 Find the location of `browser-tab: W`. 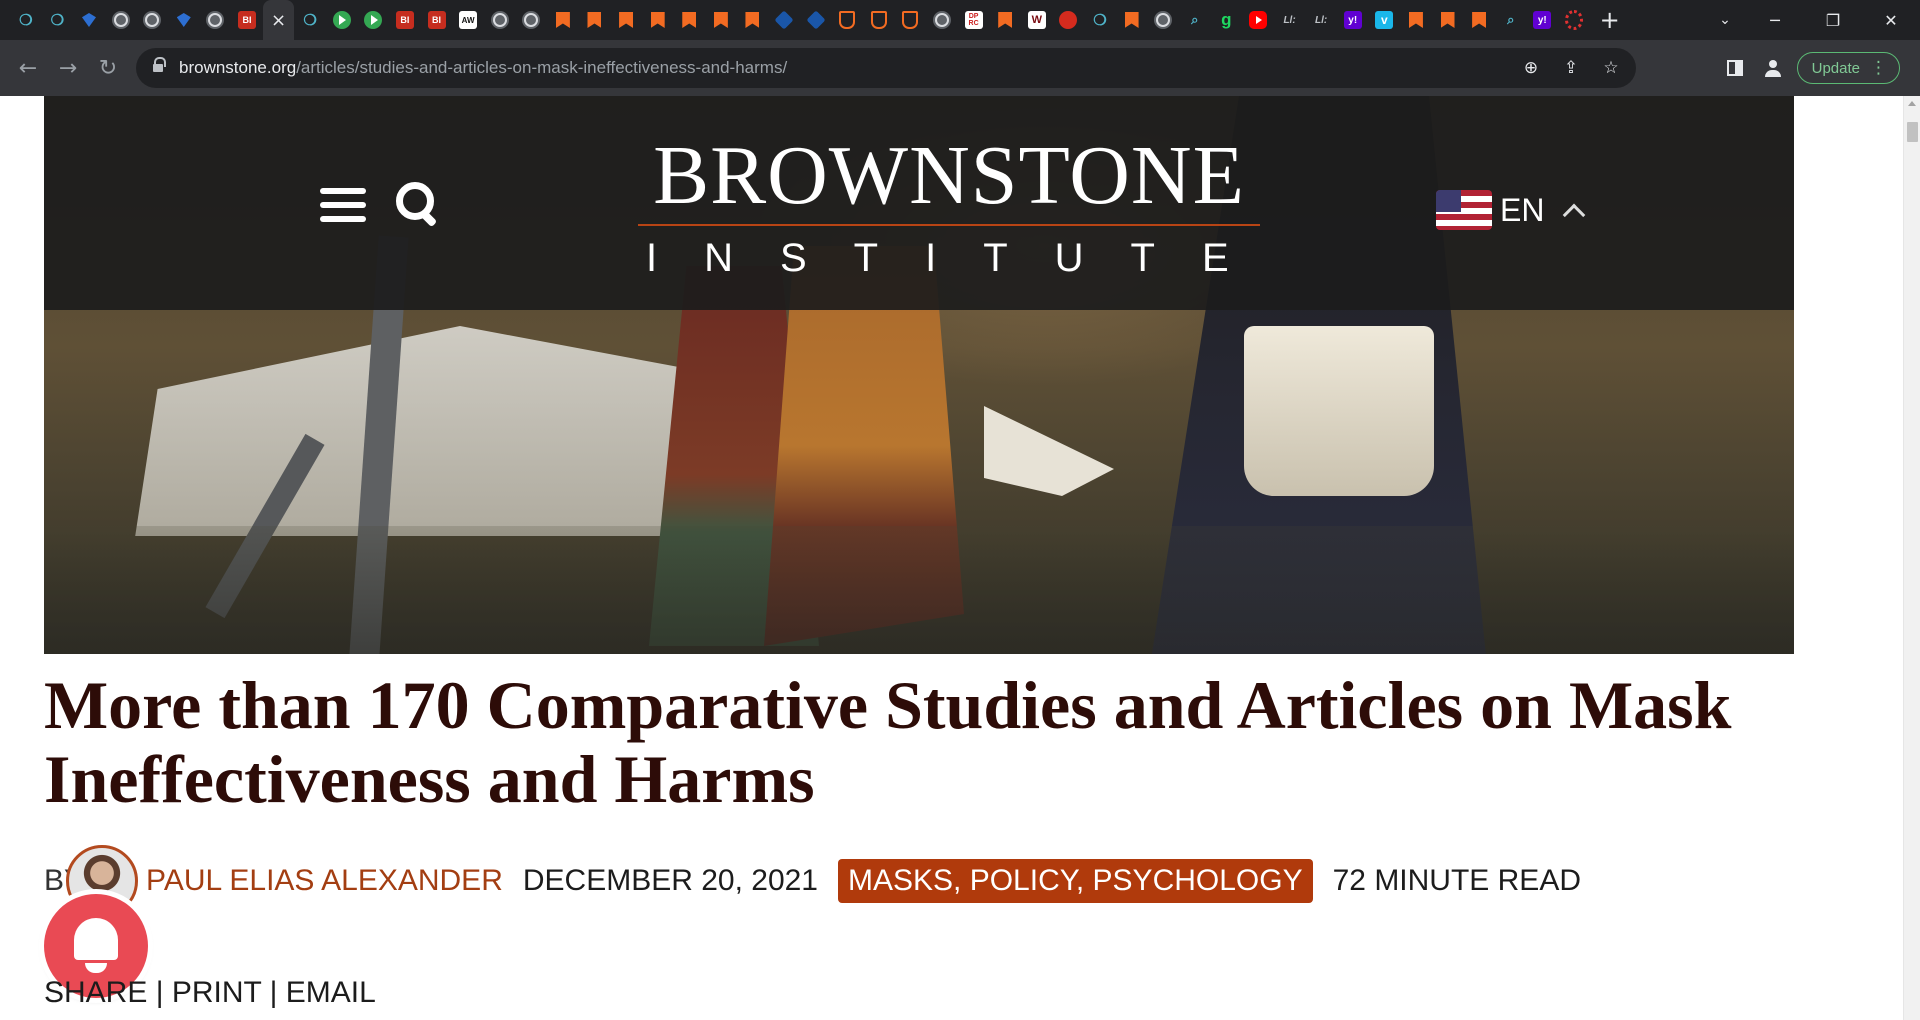

browser-tab: W is located at coordinates (1037, 20).